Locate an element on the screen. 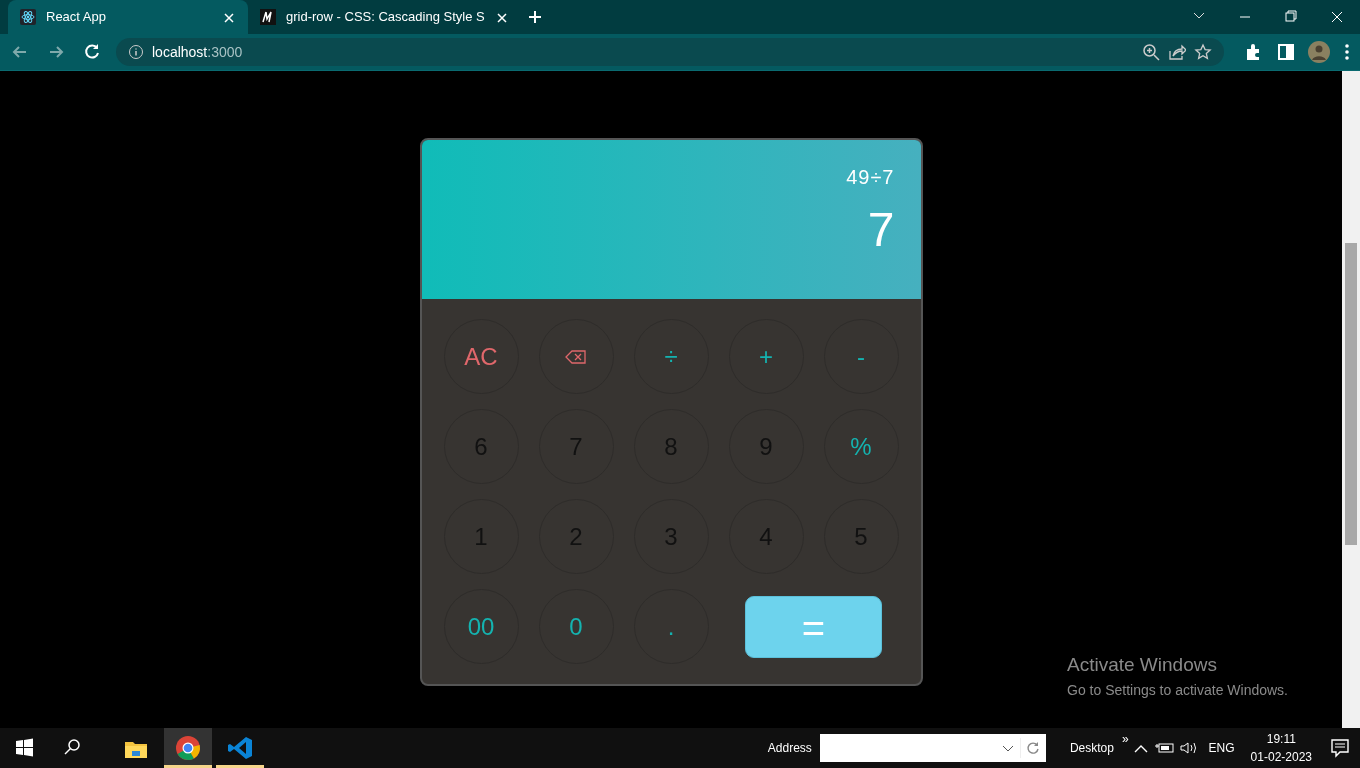 This screenshot has width=1360, height=768. tab-title: grid-row - CSS: Cascading Style S is located at coordinates (385, 17).